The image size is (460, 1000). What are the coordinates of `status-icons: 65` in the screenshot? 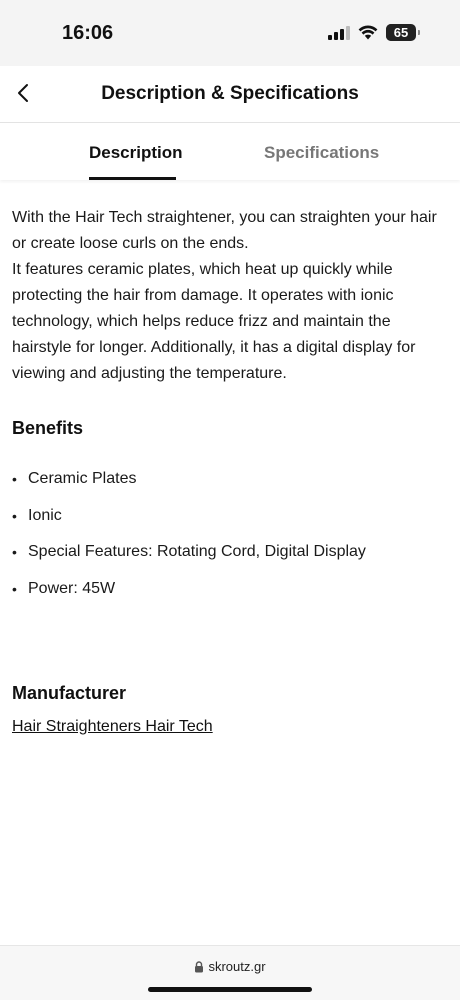 It's located at (374, 32).